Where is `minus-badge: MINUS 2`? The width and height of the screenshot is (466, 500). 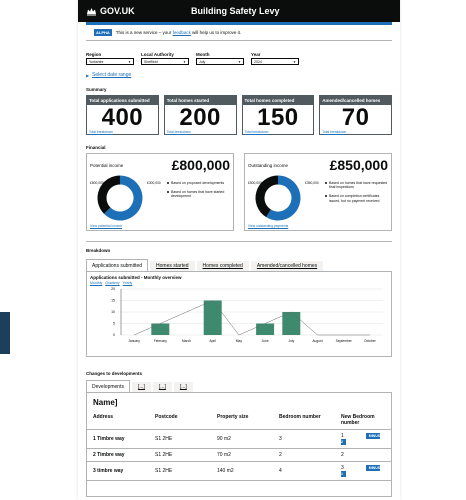
minus-badge: MINUS 2 is located at coordinates (361, 439).